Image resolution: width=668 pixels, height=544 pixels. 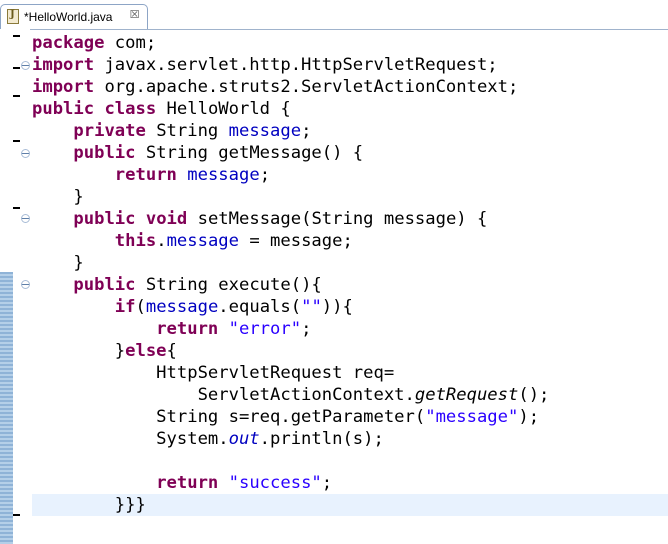 What do you see at coordinates (233, 307) in the screenshot?
I see `code-line-13: if(message.equals("")){` at bounding box center [233, 307].